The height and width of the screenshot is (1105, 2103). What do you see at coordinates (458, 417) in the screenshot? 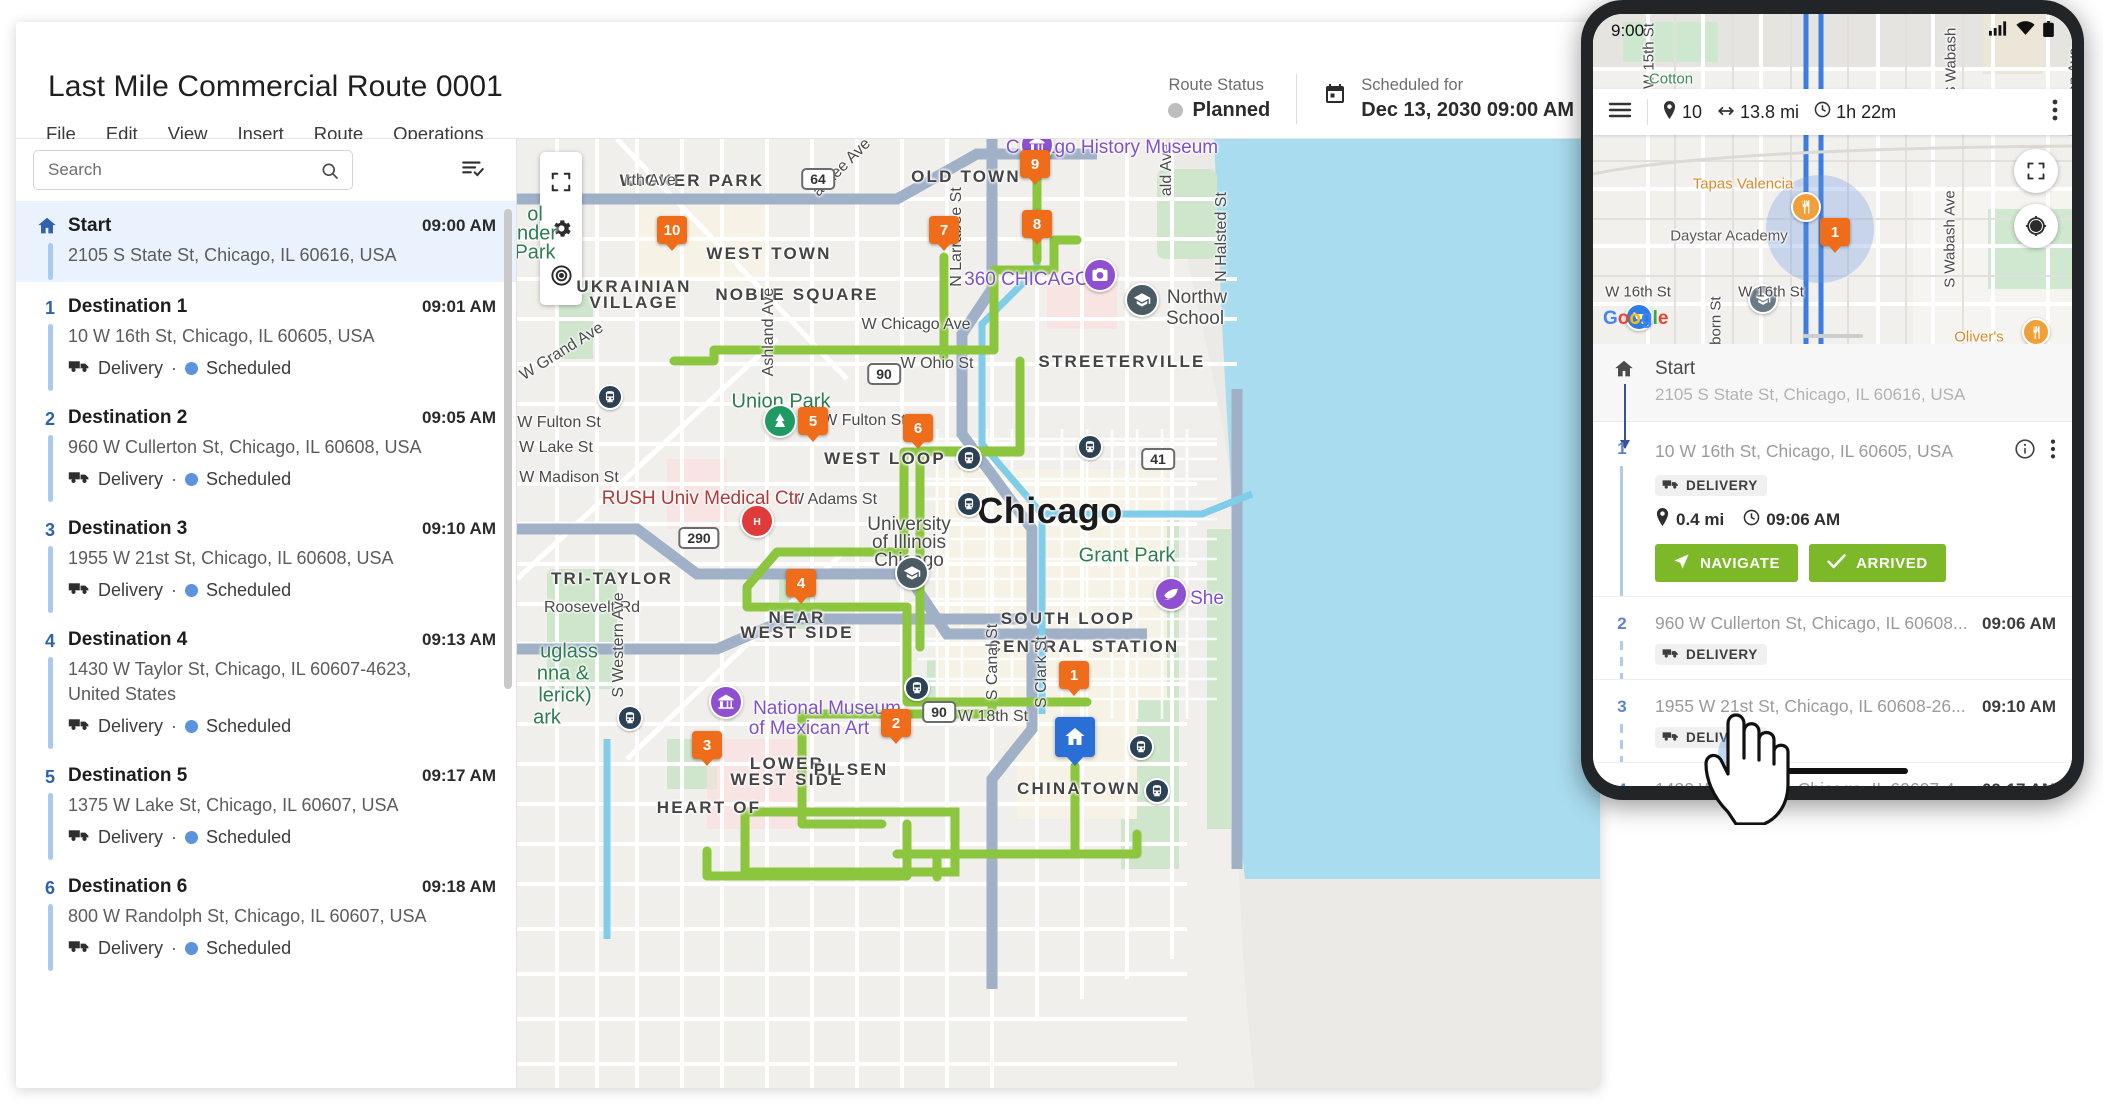
I see `stop-time: 09:05 AM` at bounding box center [458, 417].